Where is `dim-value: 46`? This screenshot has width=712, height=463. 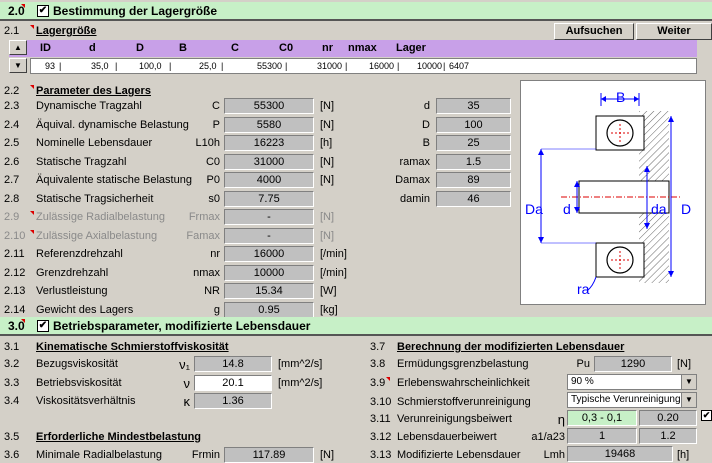
dim-value: 46 is located at coordinates (473, 198).